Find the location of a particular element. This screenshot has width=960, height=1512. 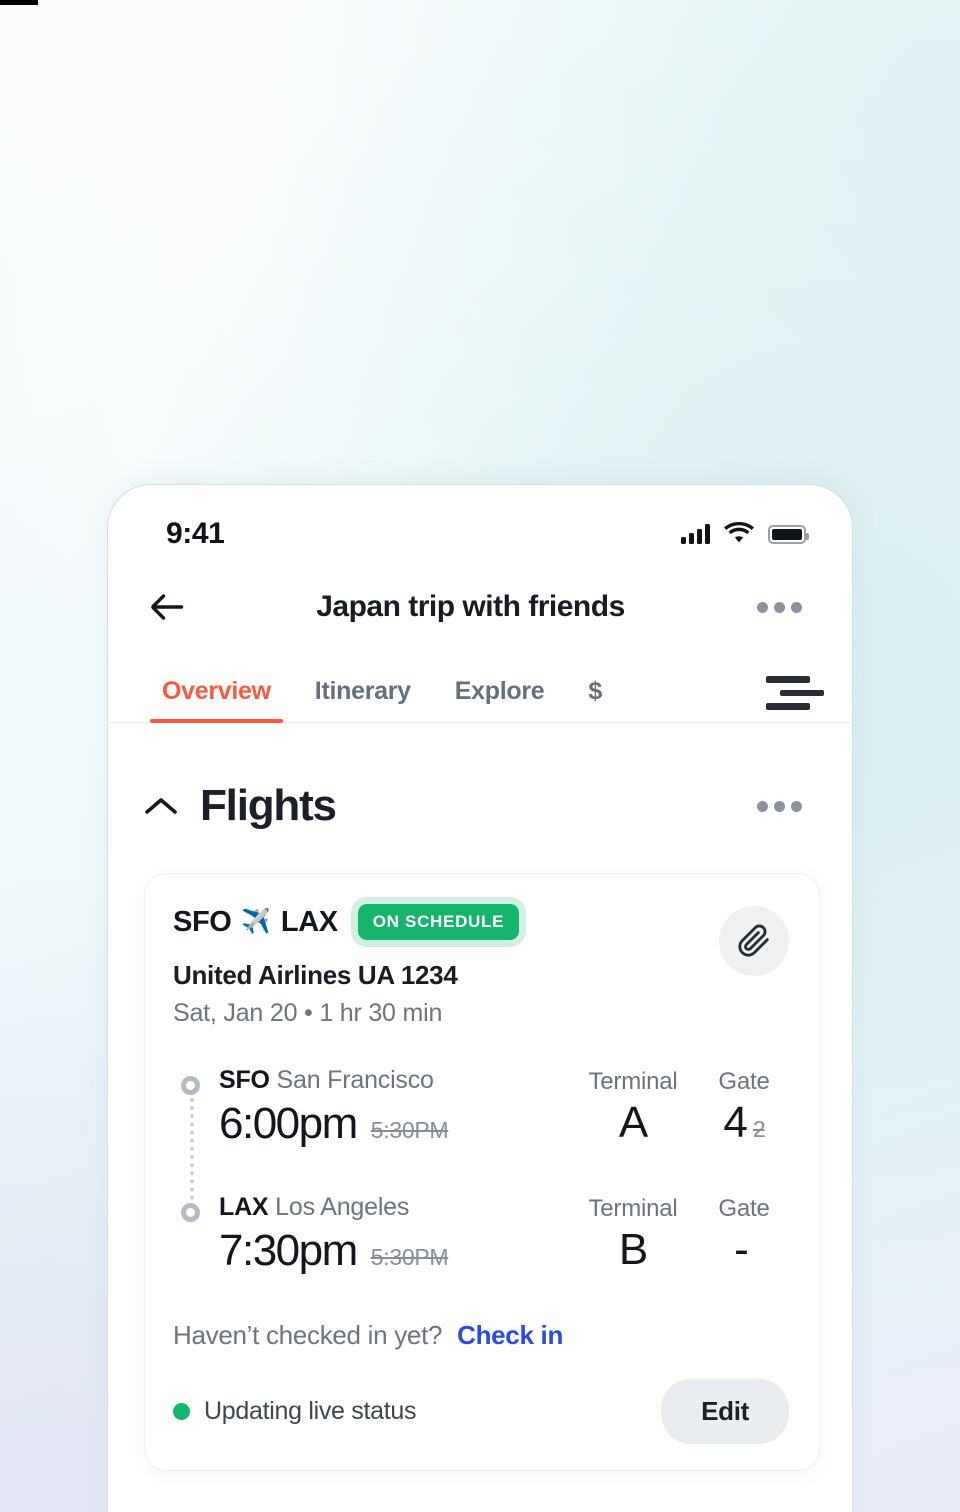

flight-legs: SFO San Francisco 6:00pm 5:30PM Terminal is located at coordinates (481, 1171).